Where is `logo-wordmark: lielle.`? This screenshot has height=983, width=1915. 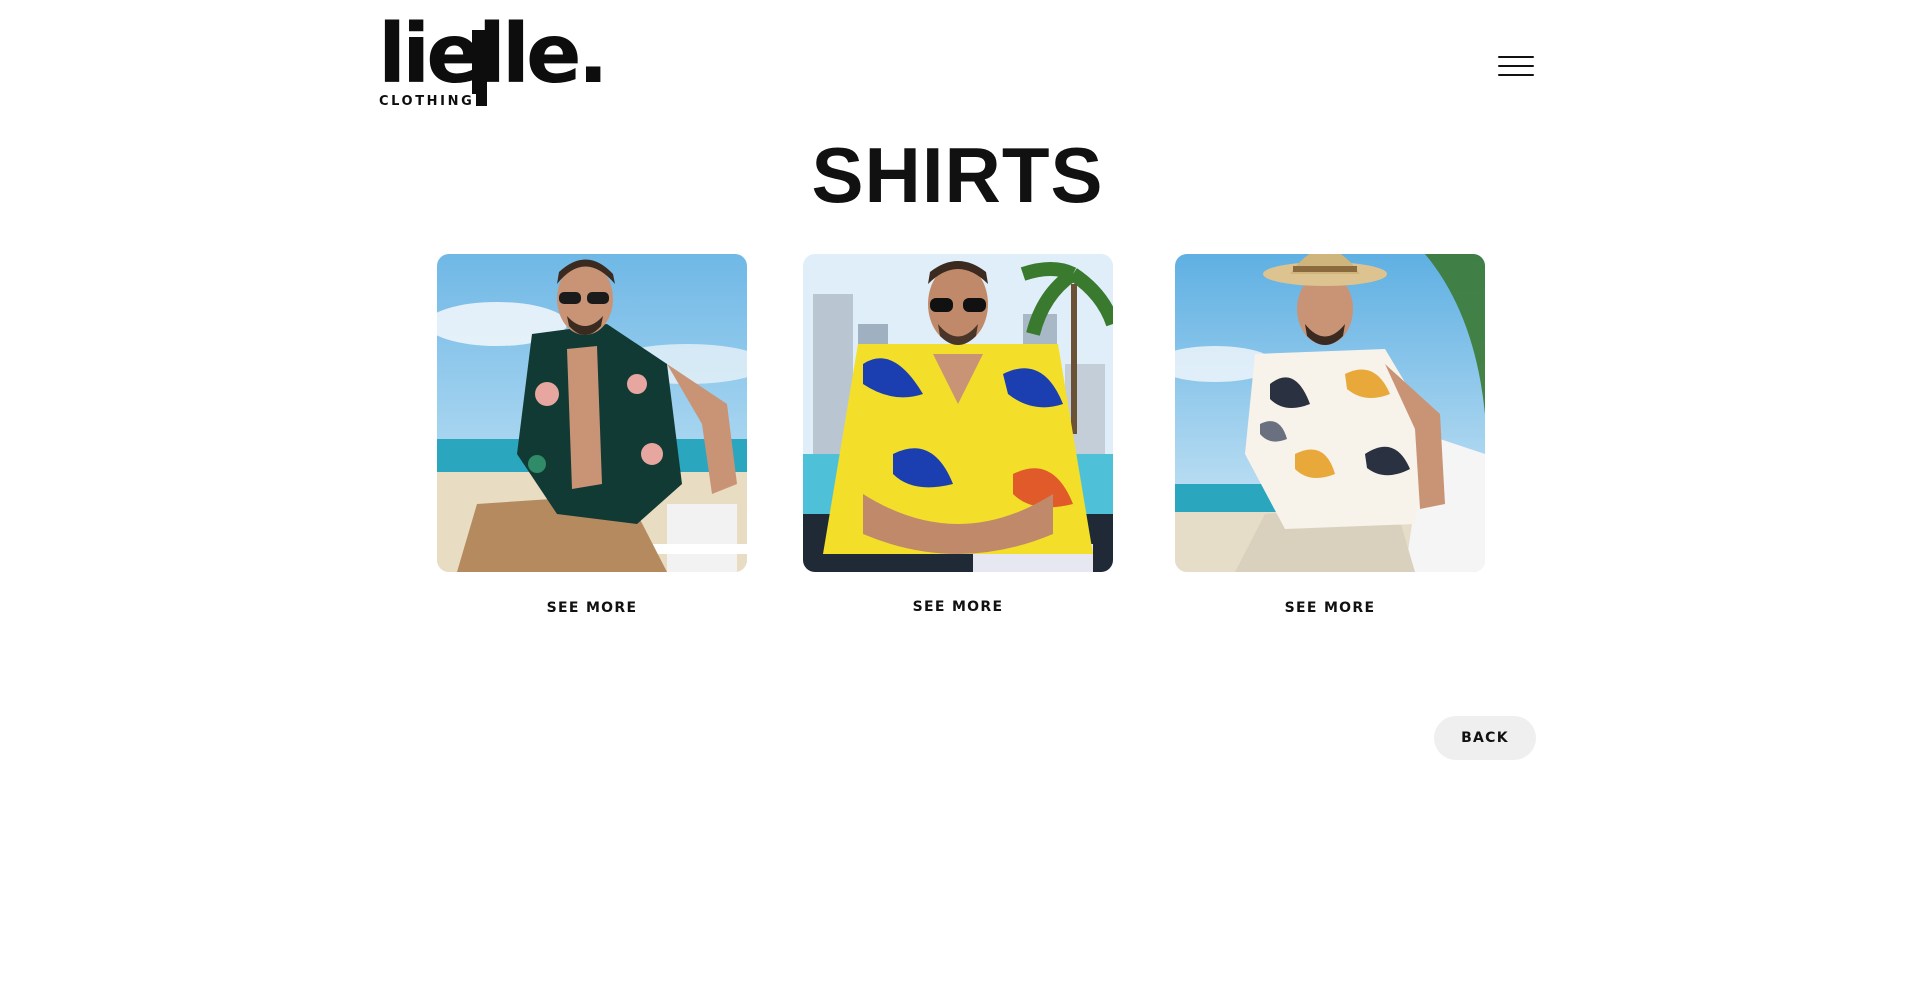
logo-wordmark: lielle. is located at coordinates (493, 54).